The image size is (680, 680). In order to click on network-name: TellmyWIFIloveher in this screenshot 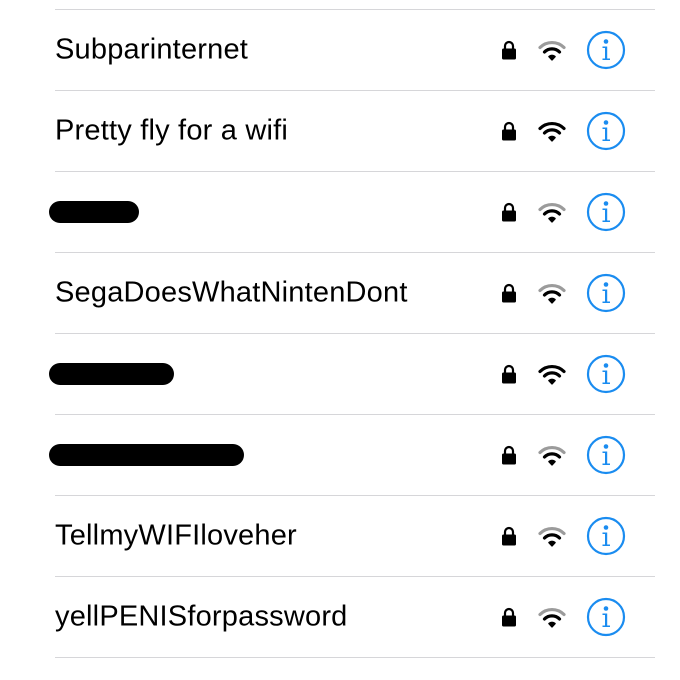, I will do `click(176, 535)`.